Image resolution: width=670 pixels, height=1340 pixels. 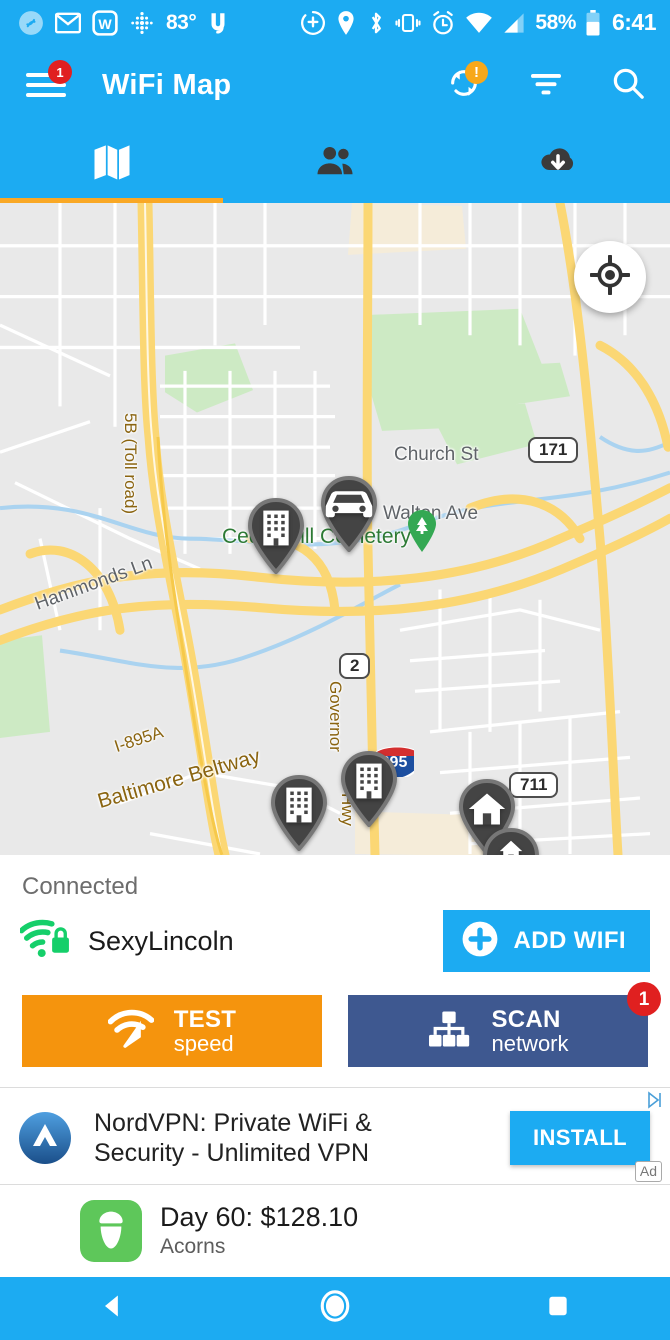 What do you see at coordinates (259, 1217) in the screenshot?
I see `acorns-title: Day 60: $128.10` at bounding box center [259, 1217].